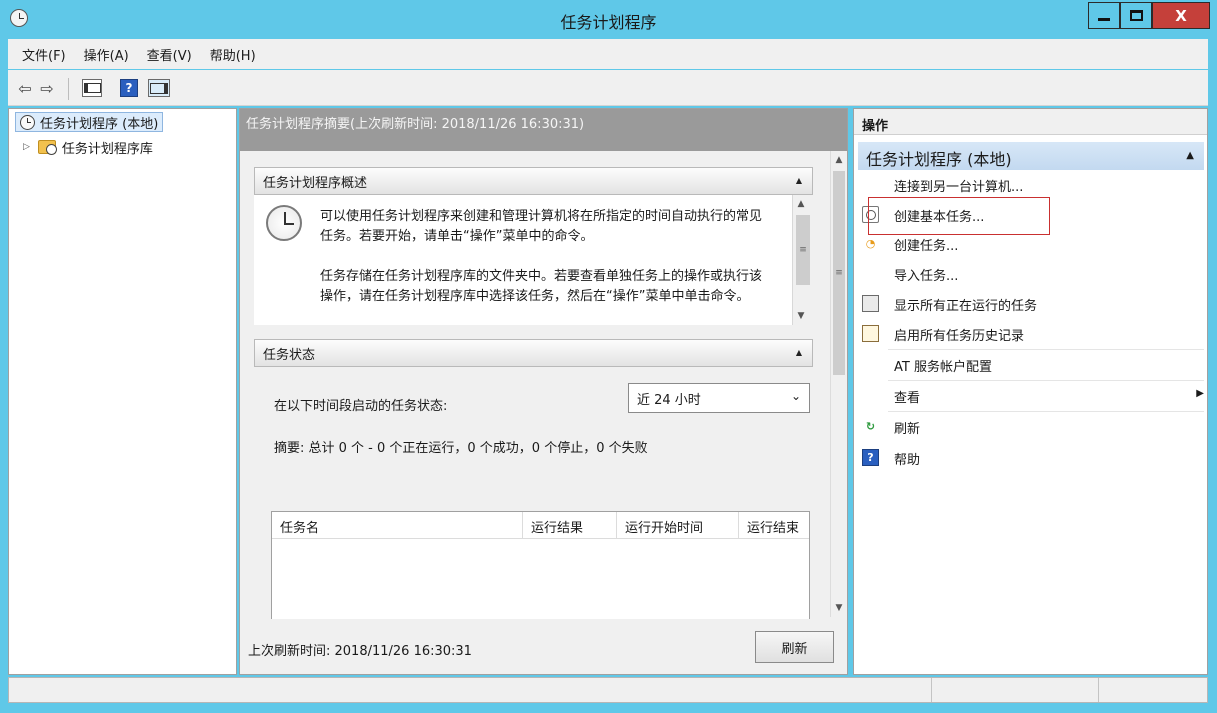 The height and width of the screenshot is (713, 1217). Describe the element at coordinates (870, 243) in the screenshot. I see `create-task-icon: ◔` at that location.